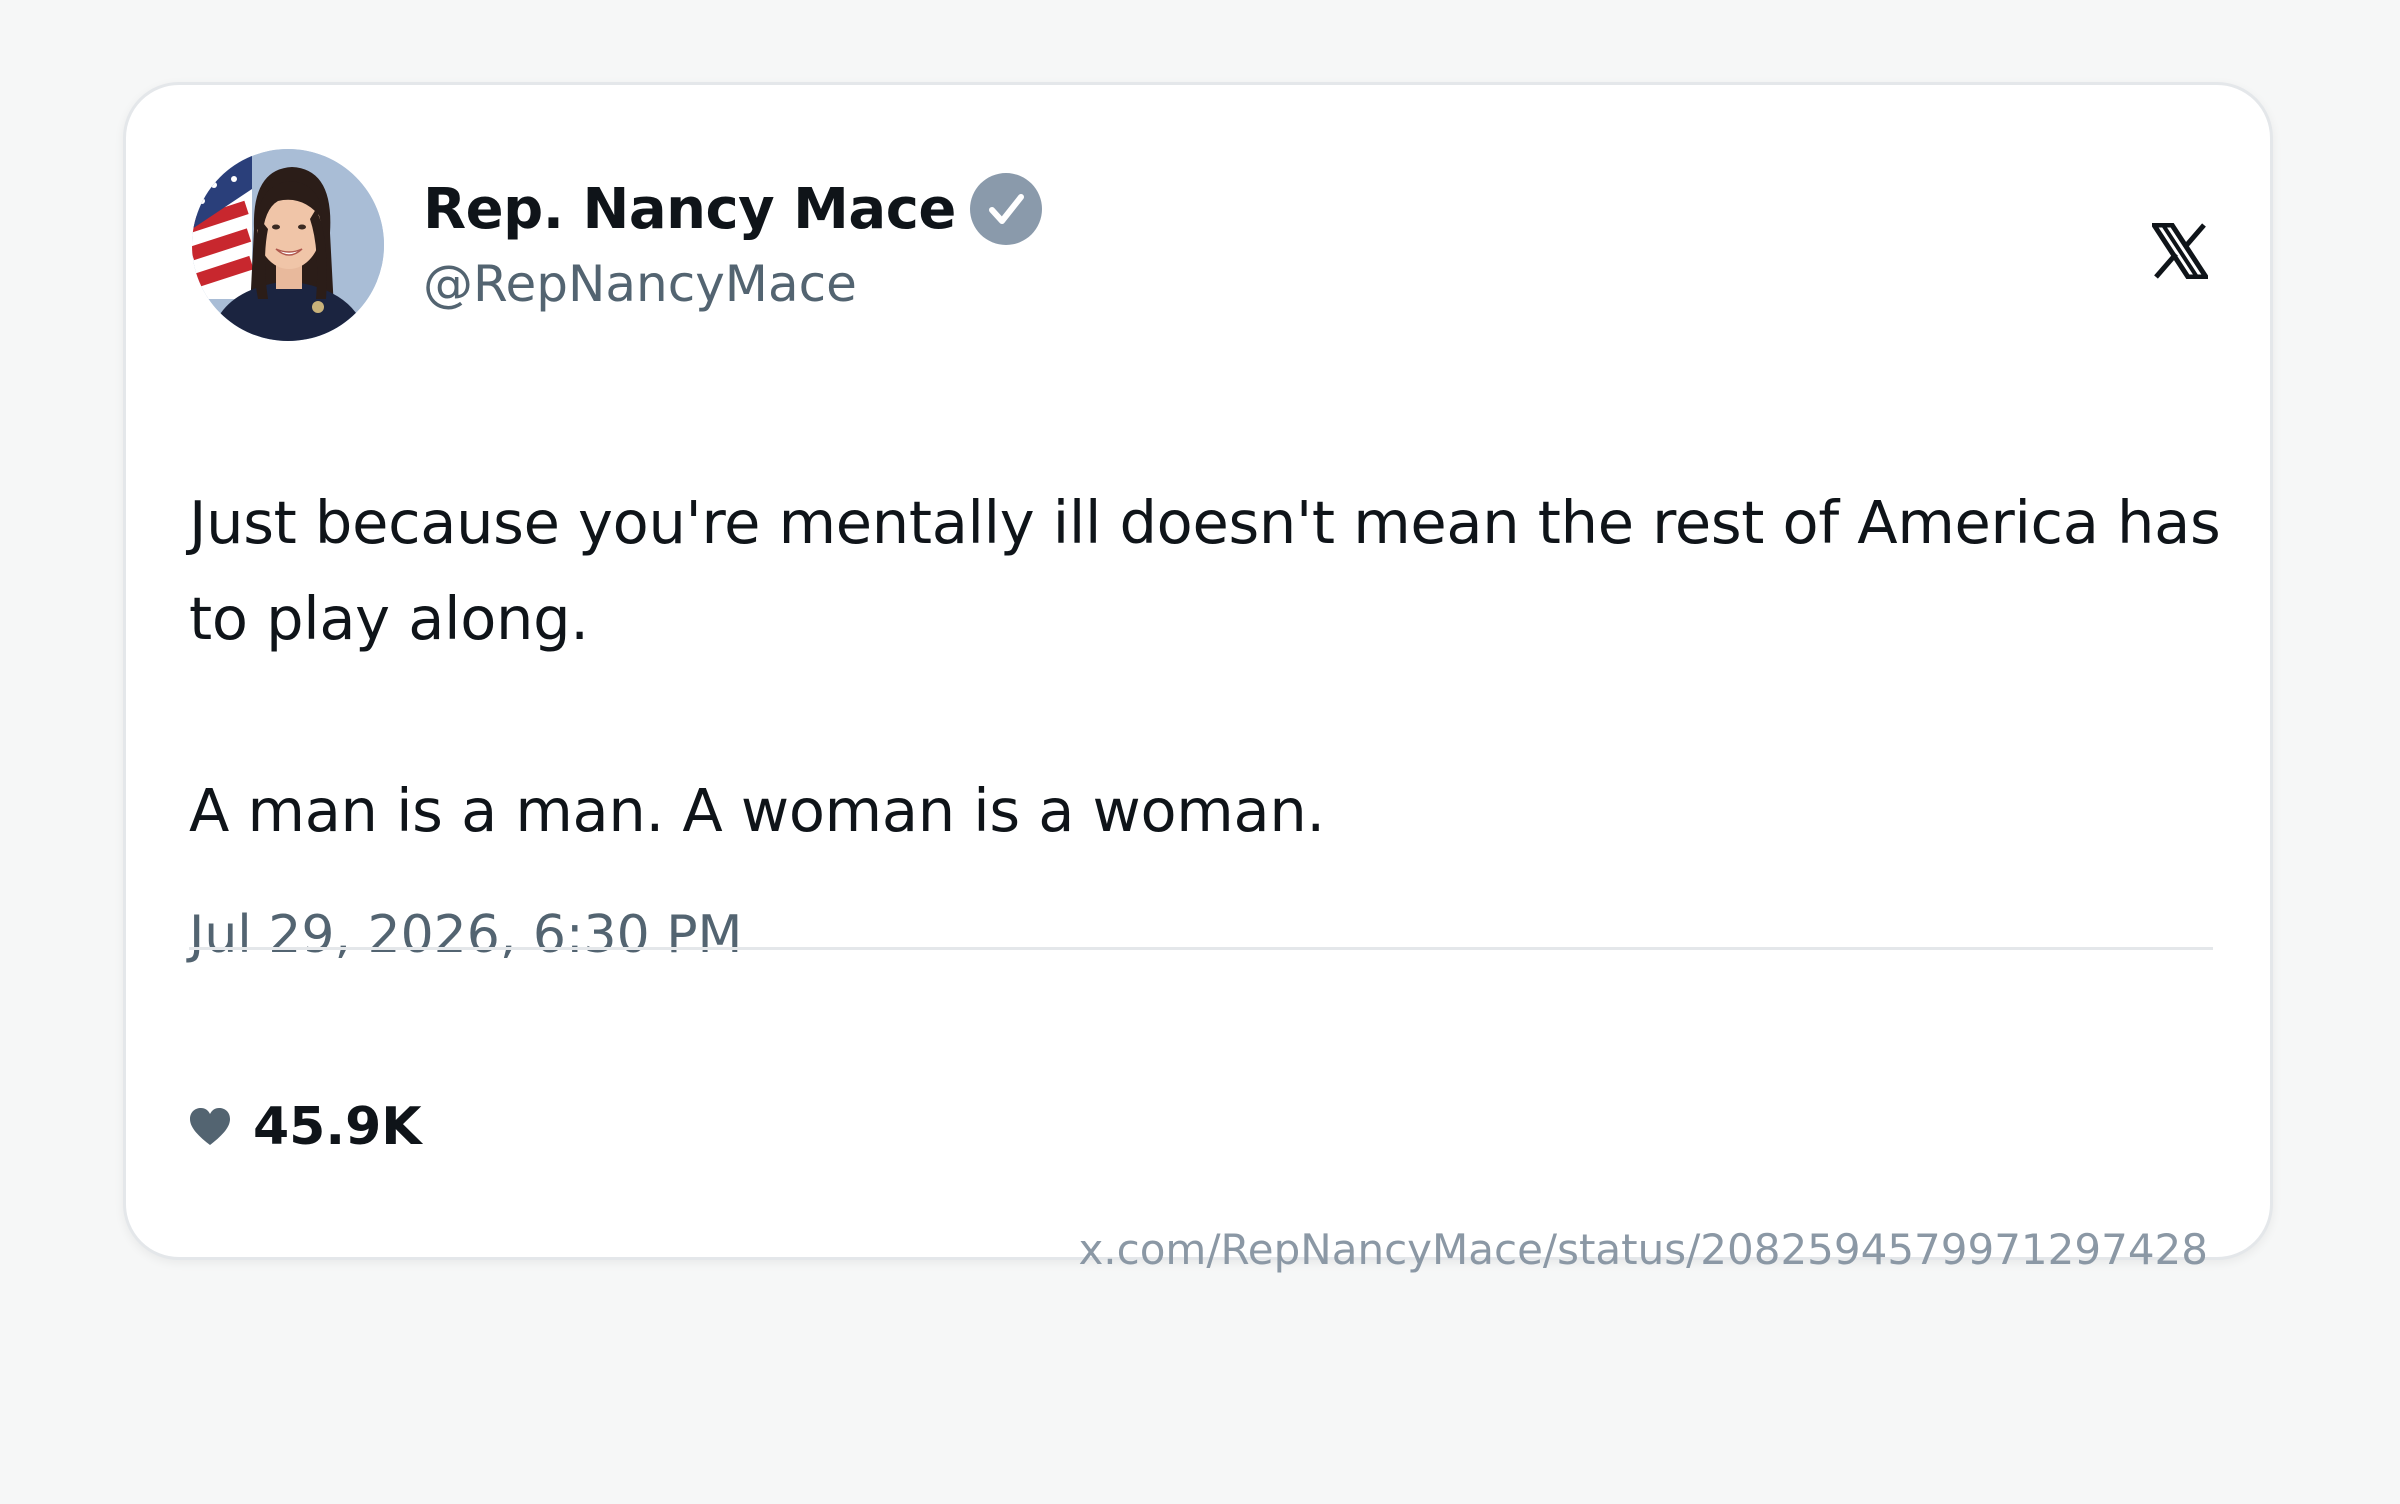  What do you see at coordinates (1201, 948) in the screenshot?
I see `divider` at bounding box center [1201, 948].